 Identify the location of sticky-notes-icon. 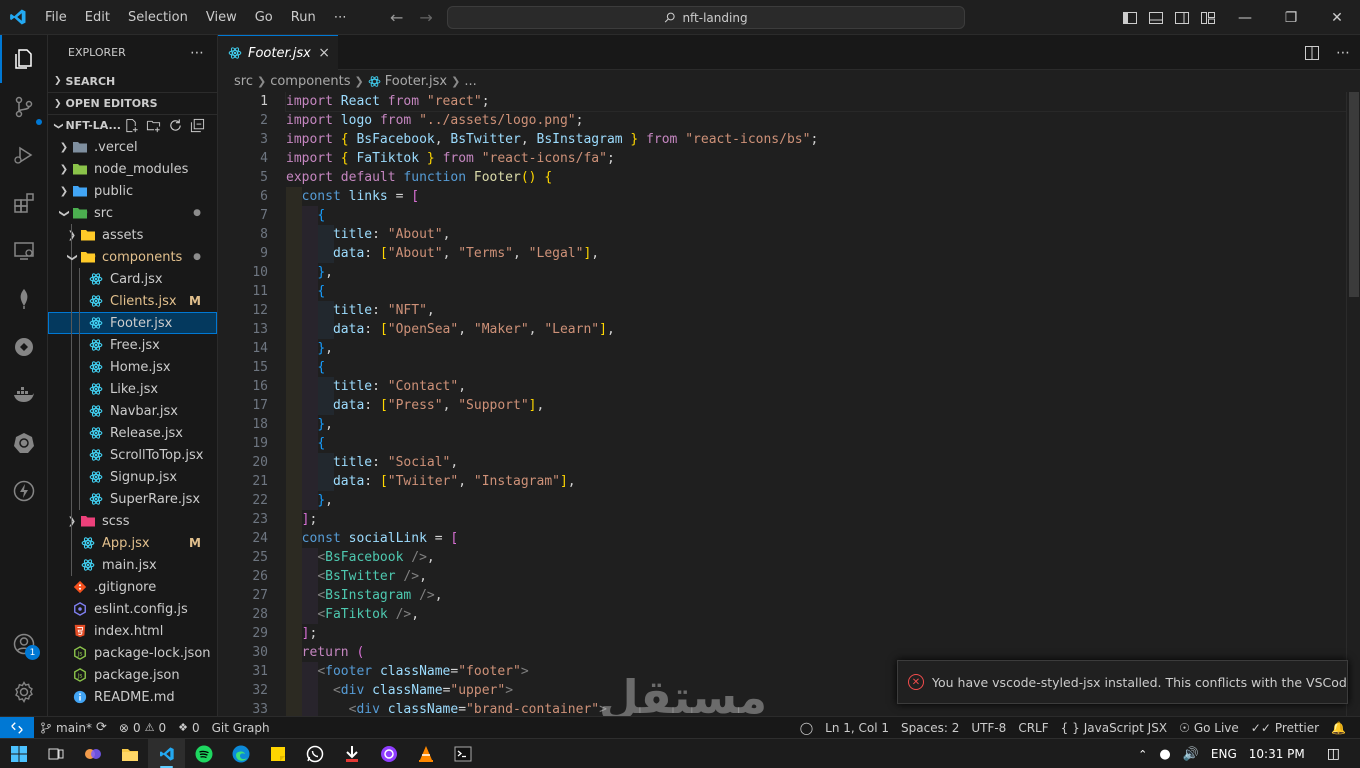
(277, 753).